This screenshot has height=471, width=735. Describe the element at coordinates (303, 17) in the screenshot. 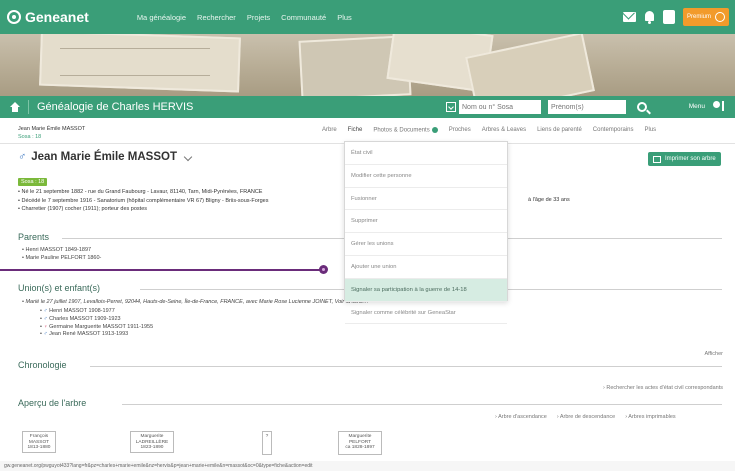

I see `menu-communaute: Communauté` at that location.